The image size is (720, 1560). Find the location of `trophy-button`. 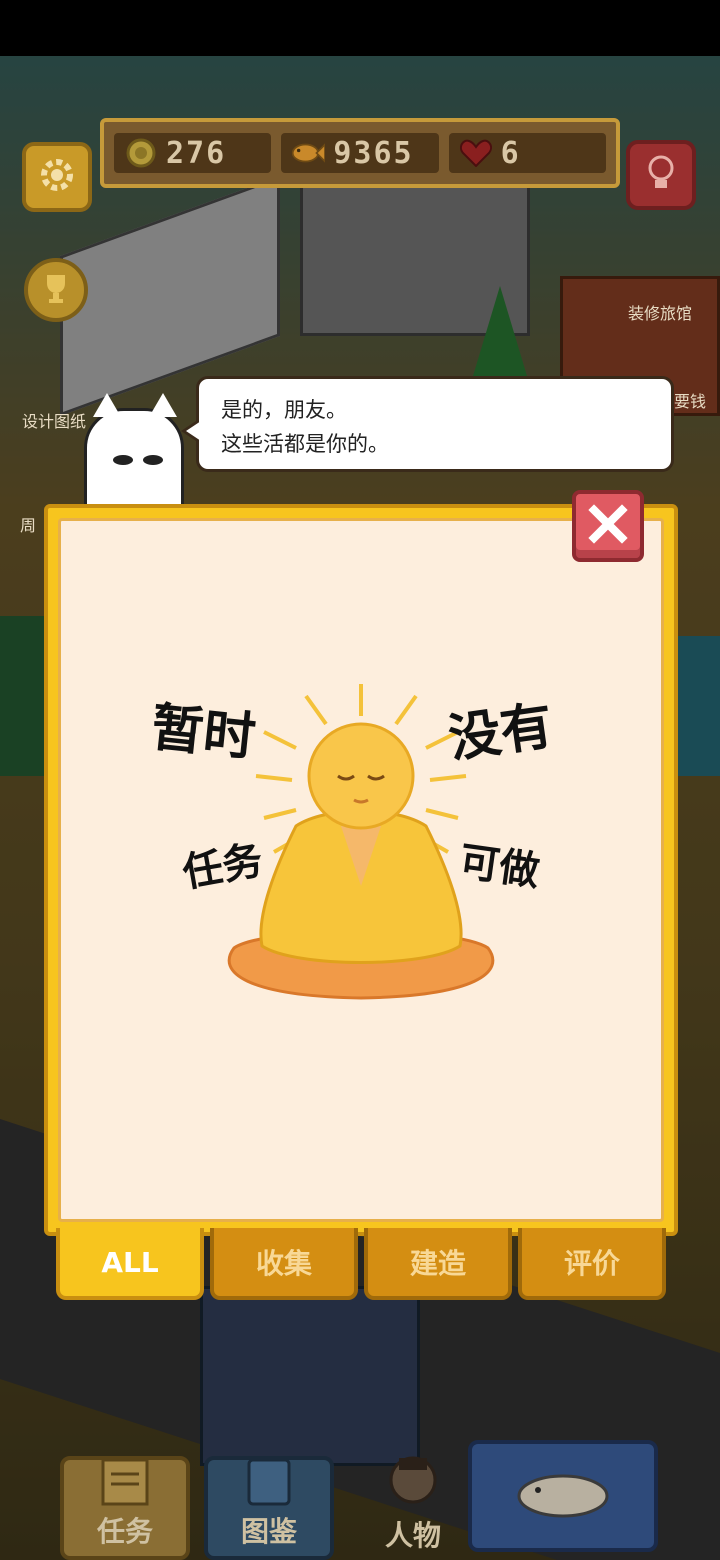

trophy-button is located at coordinates (56, 290).